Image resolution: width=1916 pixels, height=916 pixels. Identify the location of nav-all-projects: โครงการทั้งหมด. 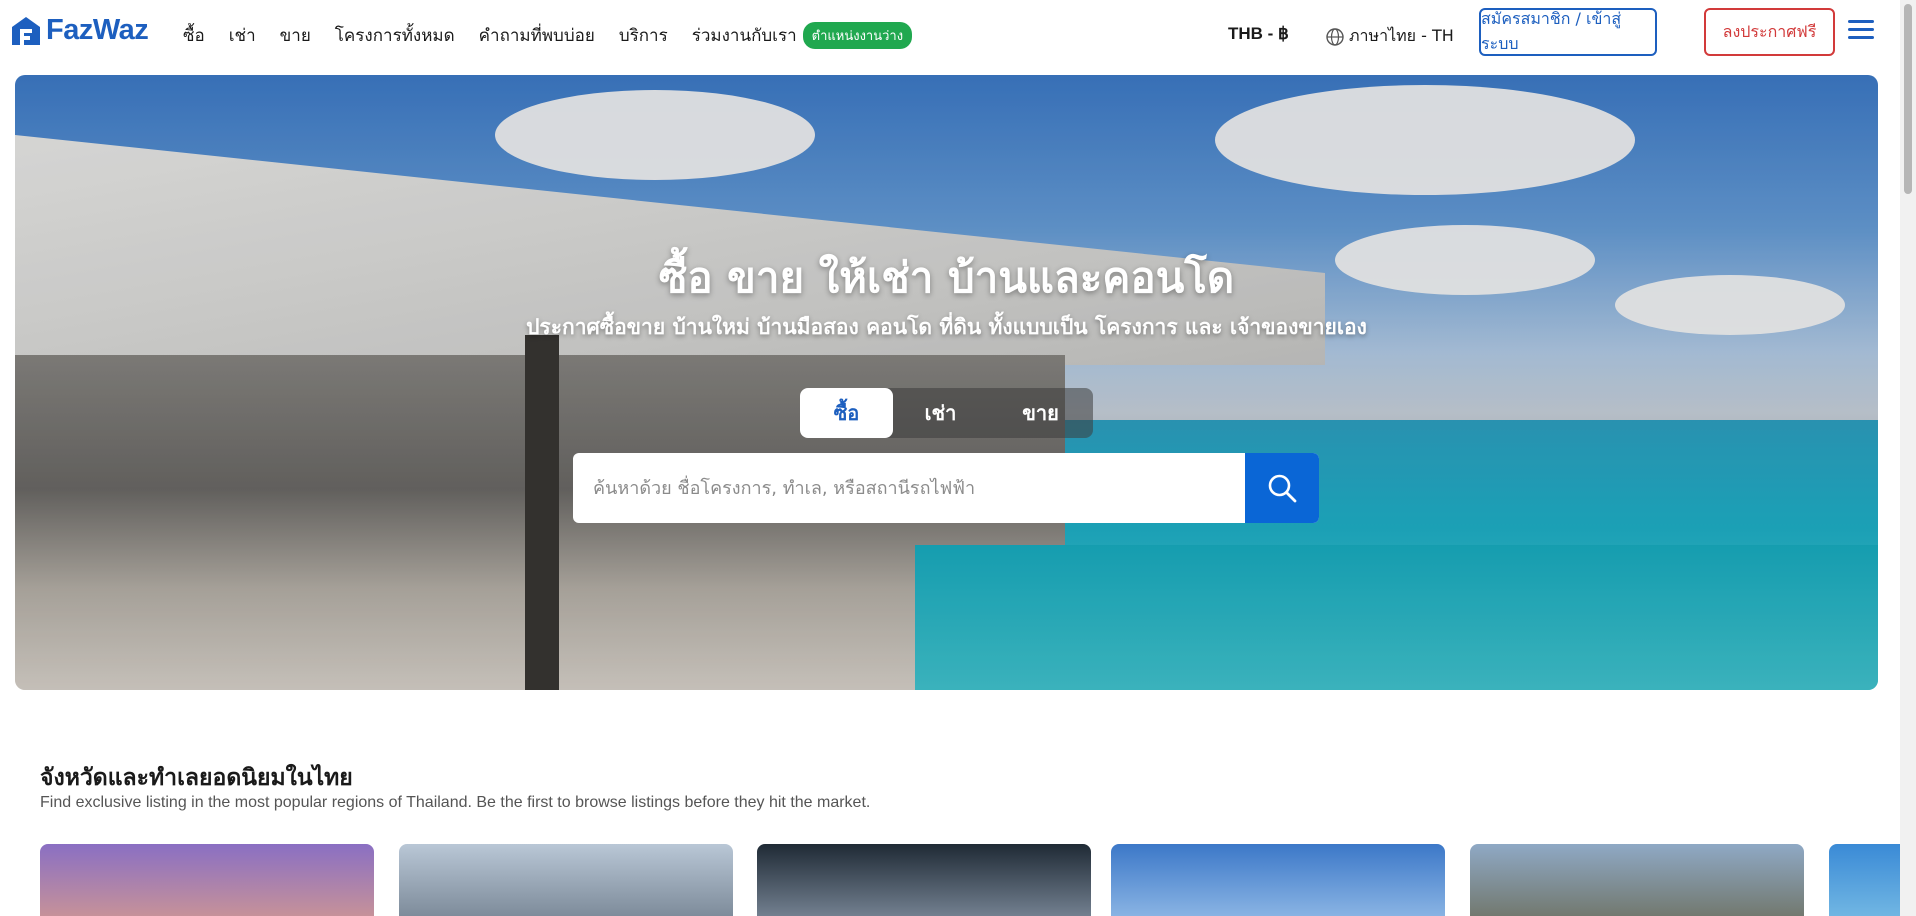
(395, 35).